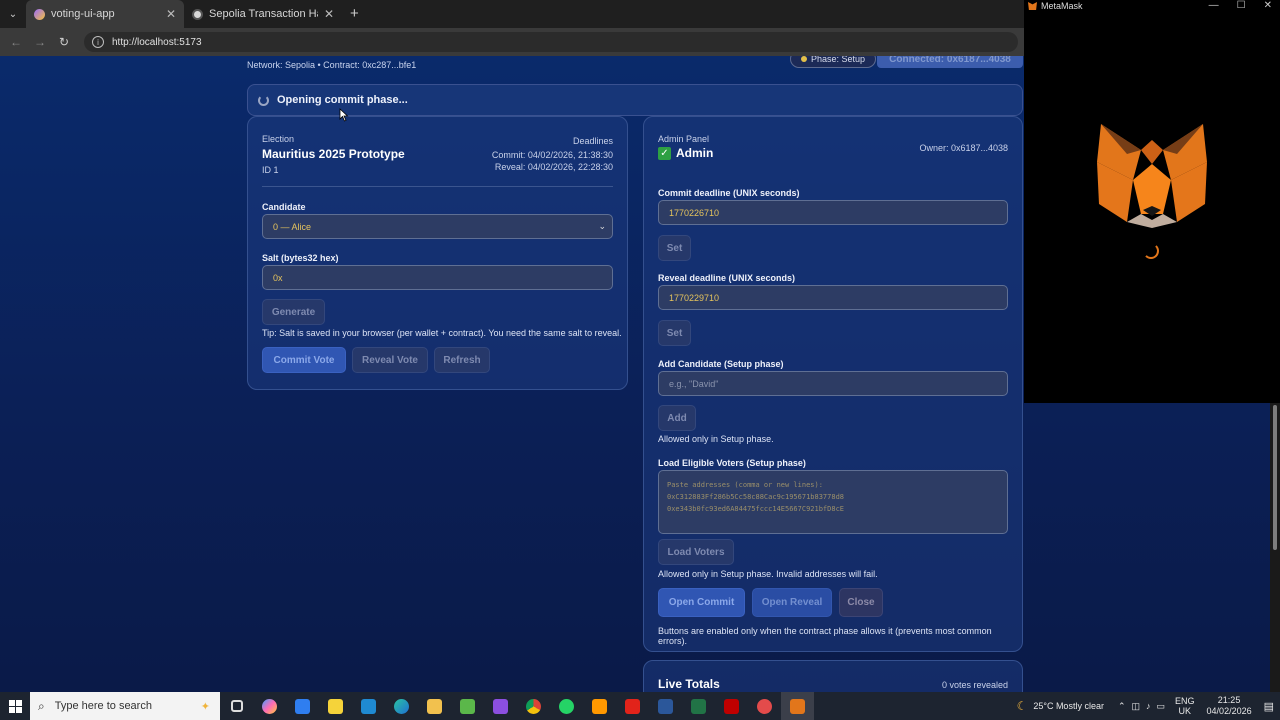 This screenshot has width=1280, height=720. I want to click on textarea-placeholder-line: Paste addresses (comma or new lines):, so click(745, 485).